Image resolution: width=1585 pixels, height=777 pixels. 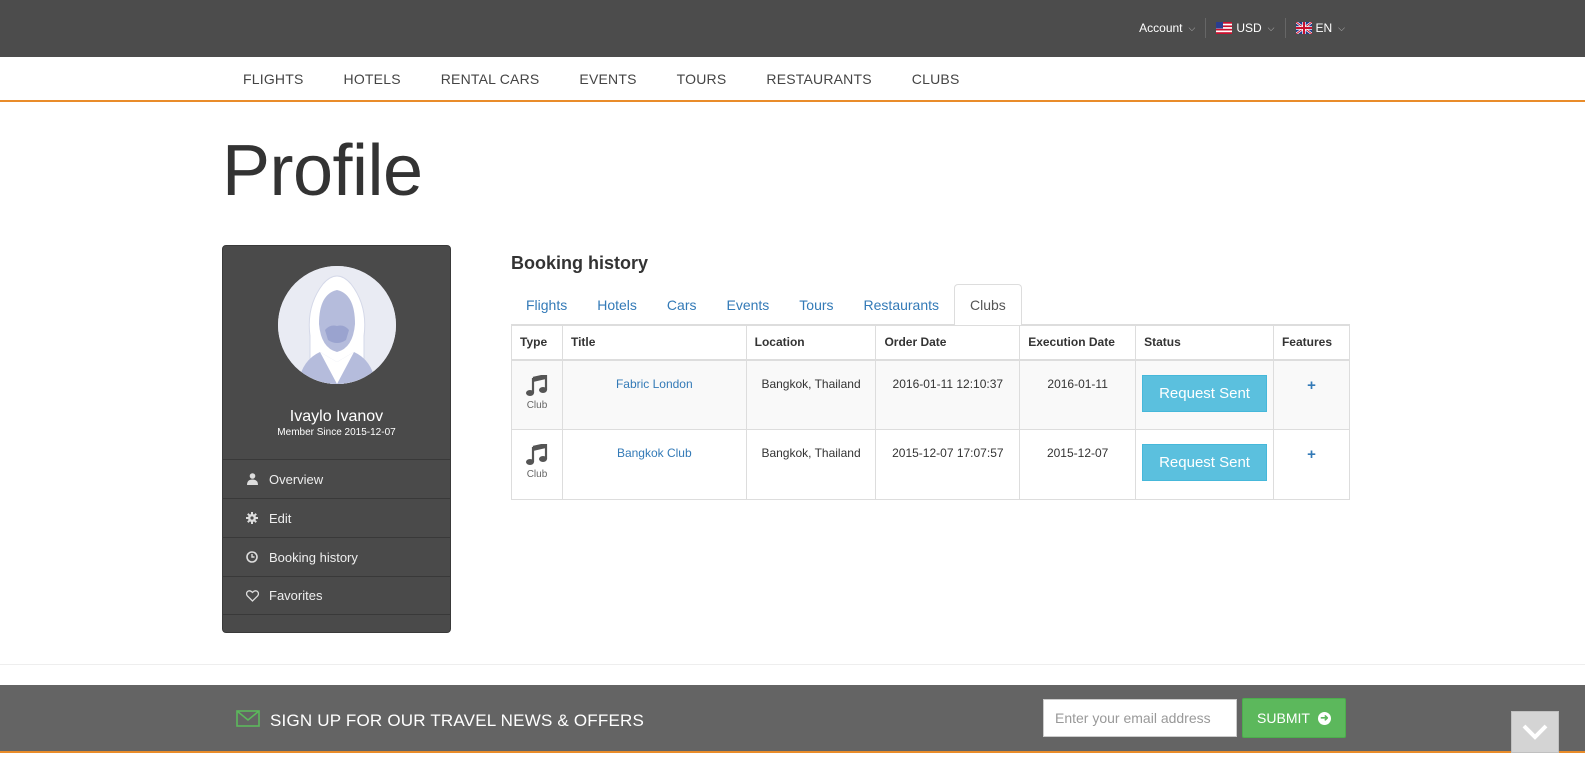 I want to click on column-header-title: Title, so click(x=654, y=343).